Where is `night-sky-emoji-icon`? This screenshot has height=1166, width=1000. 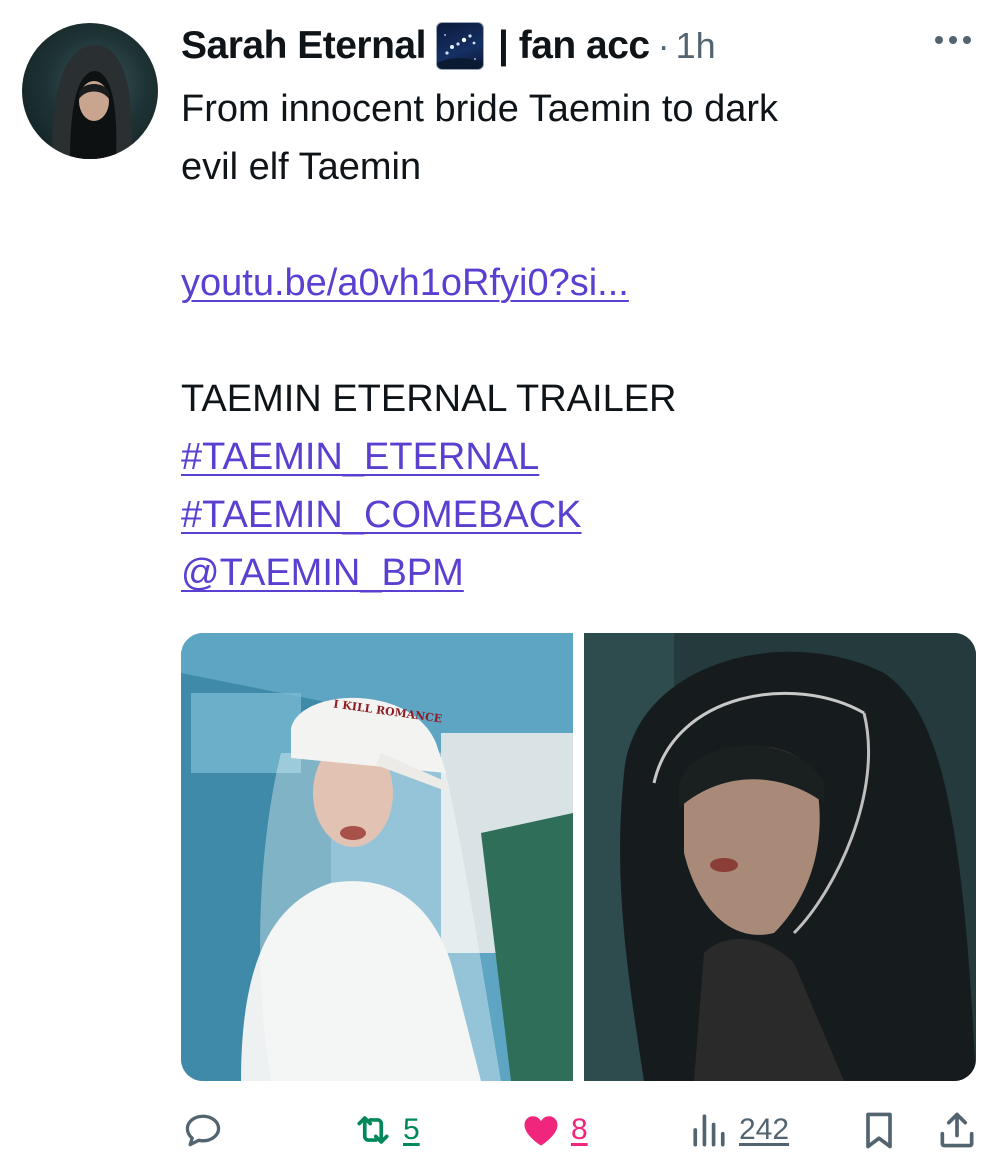
night-sky-emoji-icon is located at coordinates (459, 46).